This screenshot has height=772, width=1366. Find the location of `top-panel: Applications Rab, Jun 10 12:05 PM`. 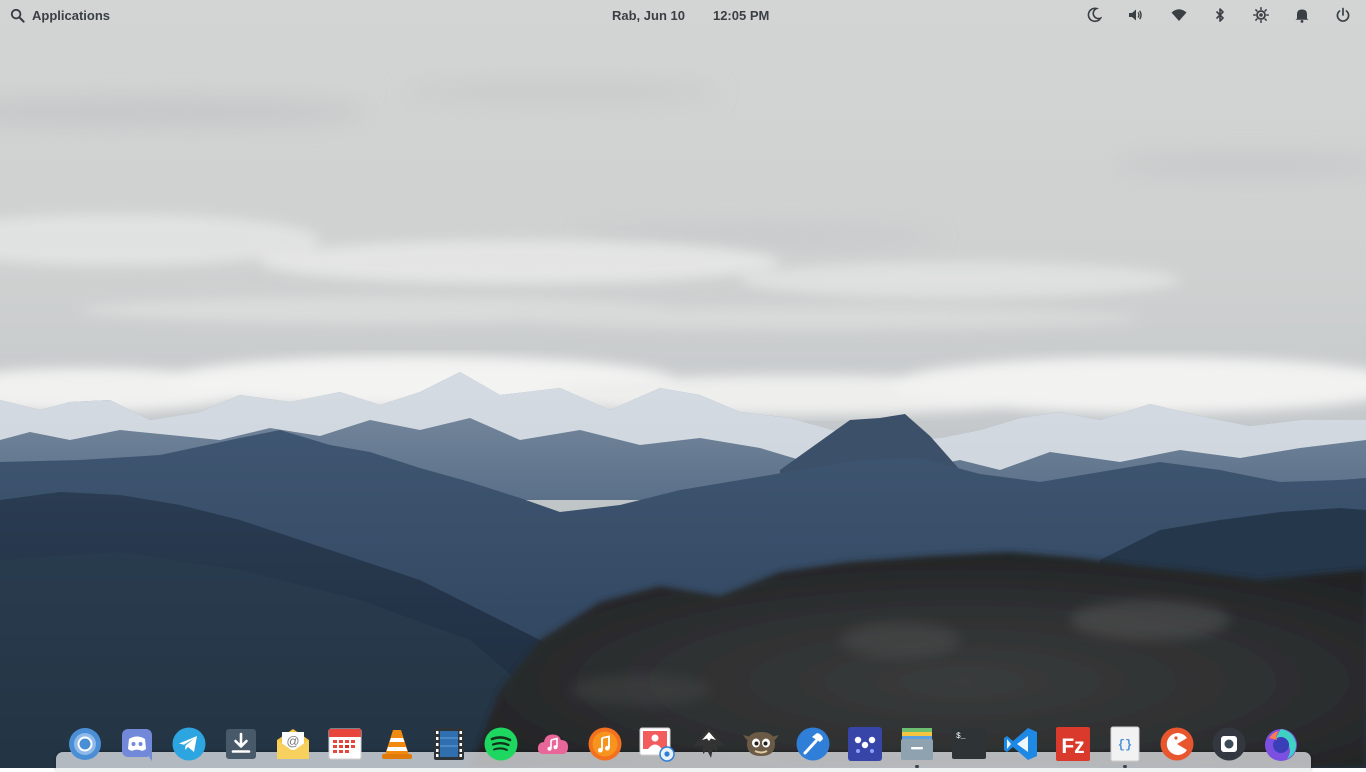

top-panel: Applications Rab, Jun 10 12:05 PM is located at coordinates (683, 15).